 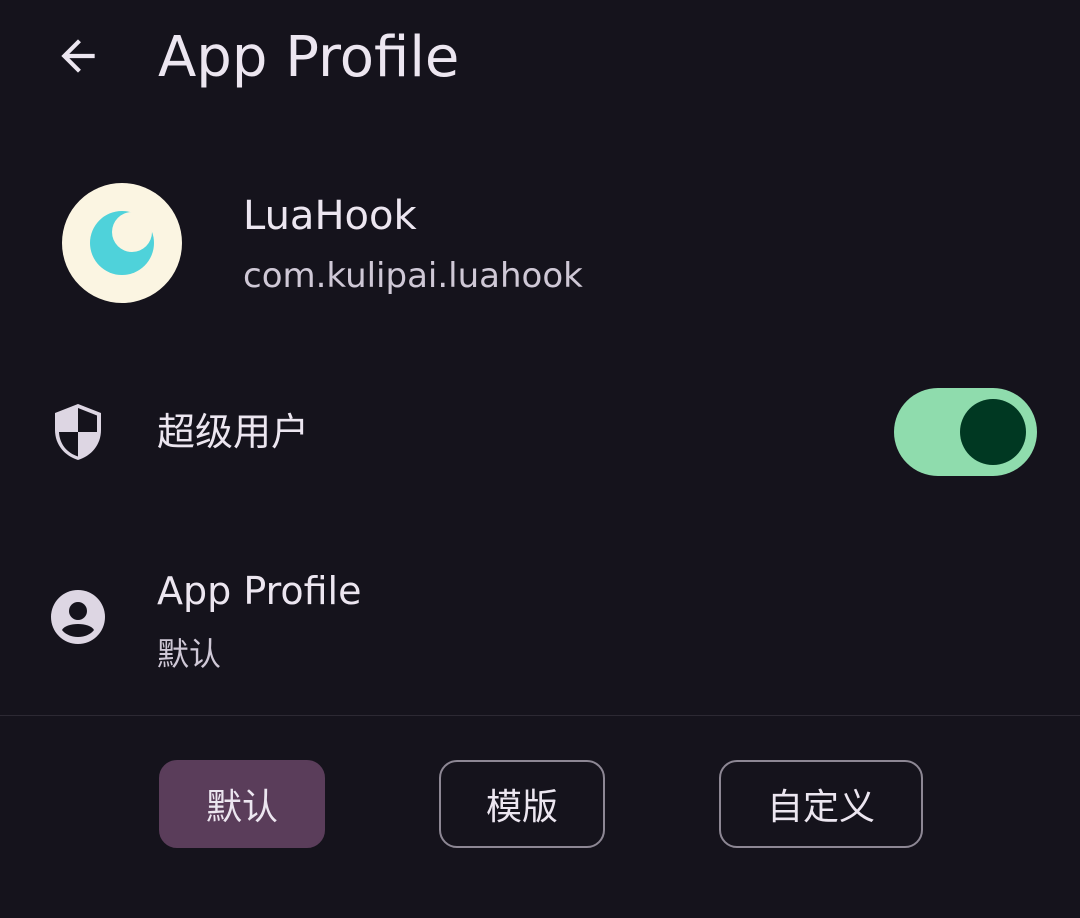 What do you see at coordinates (522, 804) in the screenshot?
I see `template-mode-button: 模版` at bounding box center [522, 804].